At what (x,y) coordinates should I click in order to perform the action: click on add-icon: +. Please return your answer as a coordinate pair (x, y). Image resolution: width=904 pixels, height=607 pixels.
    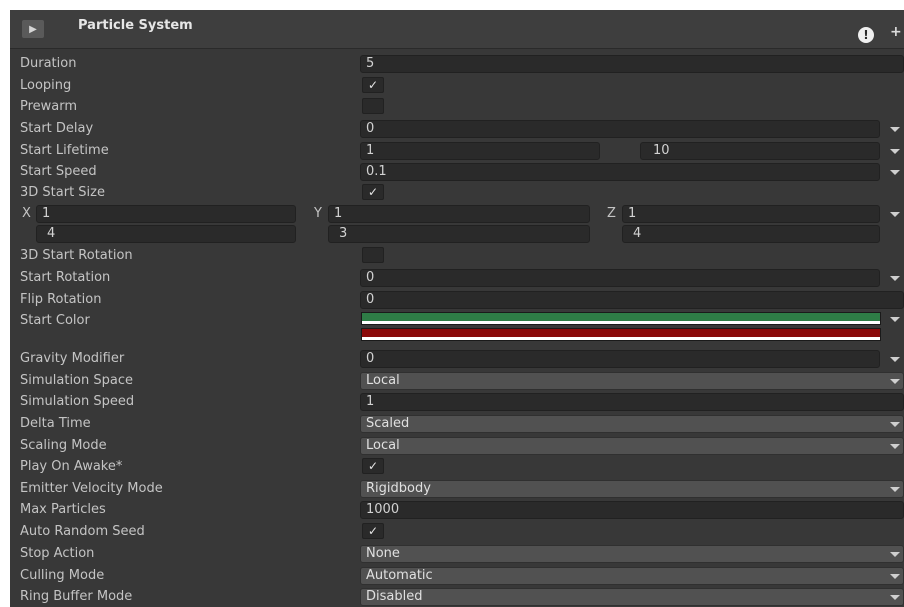
    Looking at the image, I should click on (896, 32).